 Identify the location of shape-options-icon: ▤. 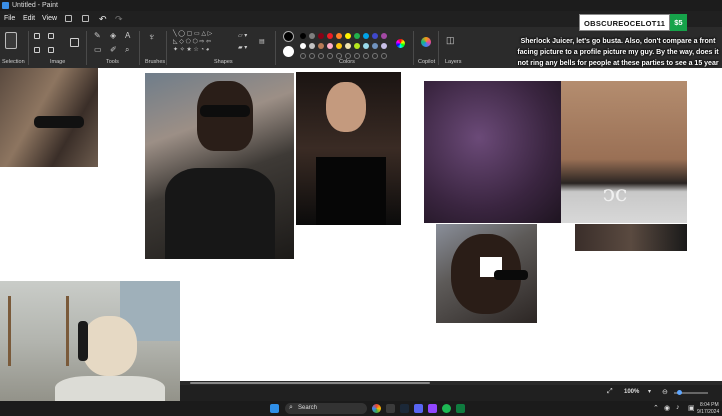
(262, 42).